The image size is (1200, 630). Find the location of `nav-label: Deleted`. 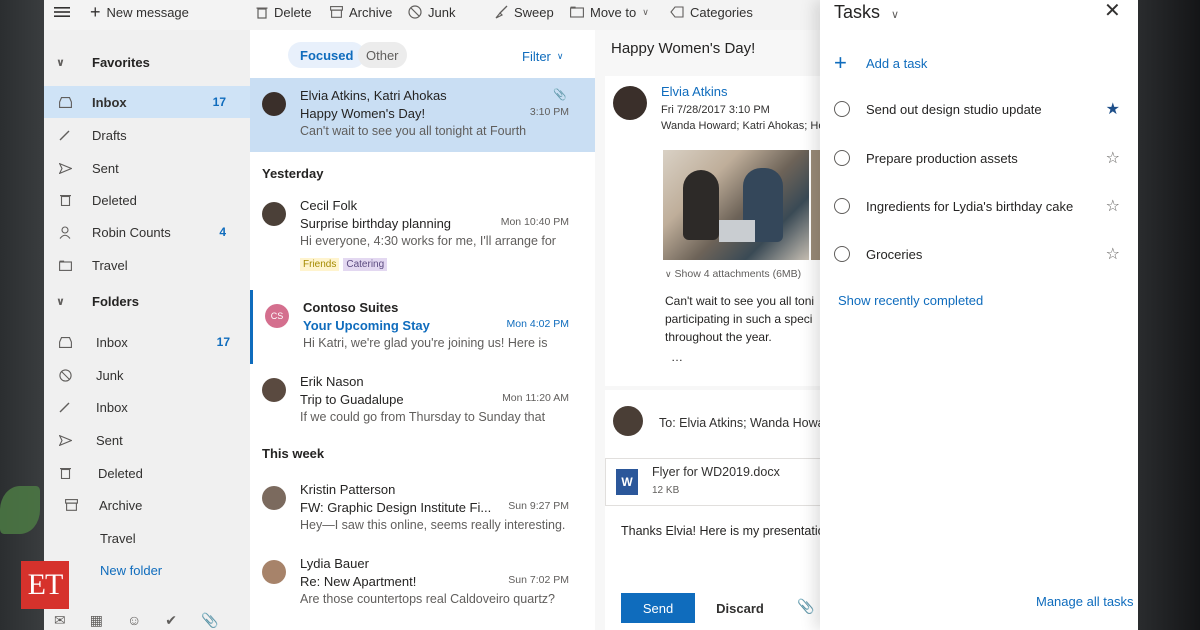

nav-label: Deleted is located at coordinates (114, 200).